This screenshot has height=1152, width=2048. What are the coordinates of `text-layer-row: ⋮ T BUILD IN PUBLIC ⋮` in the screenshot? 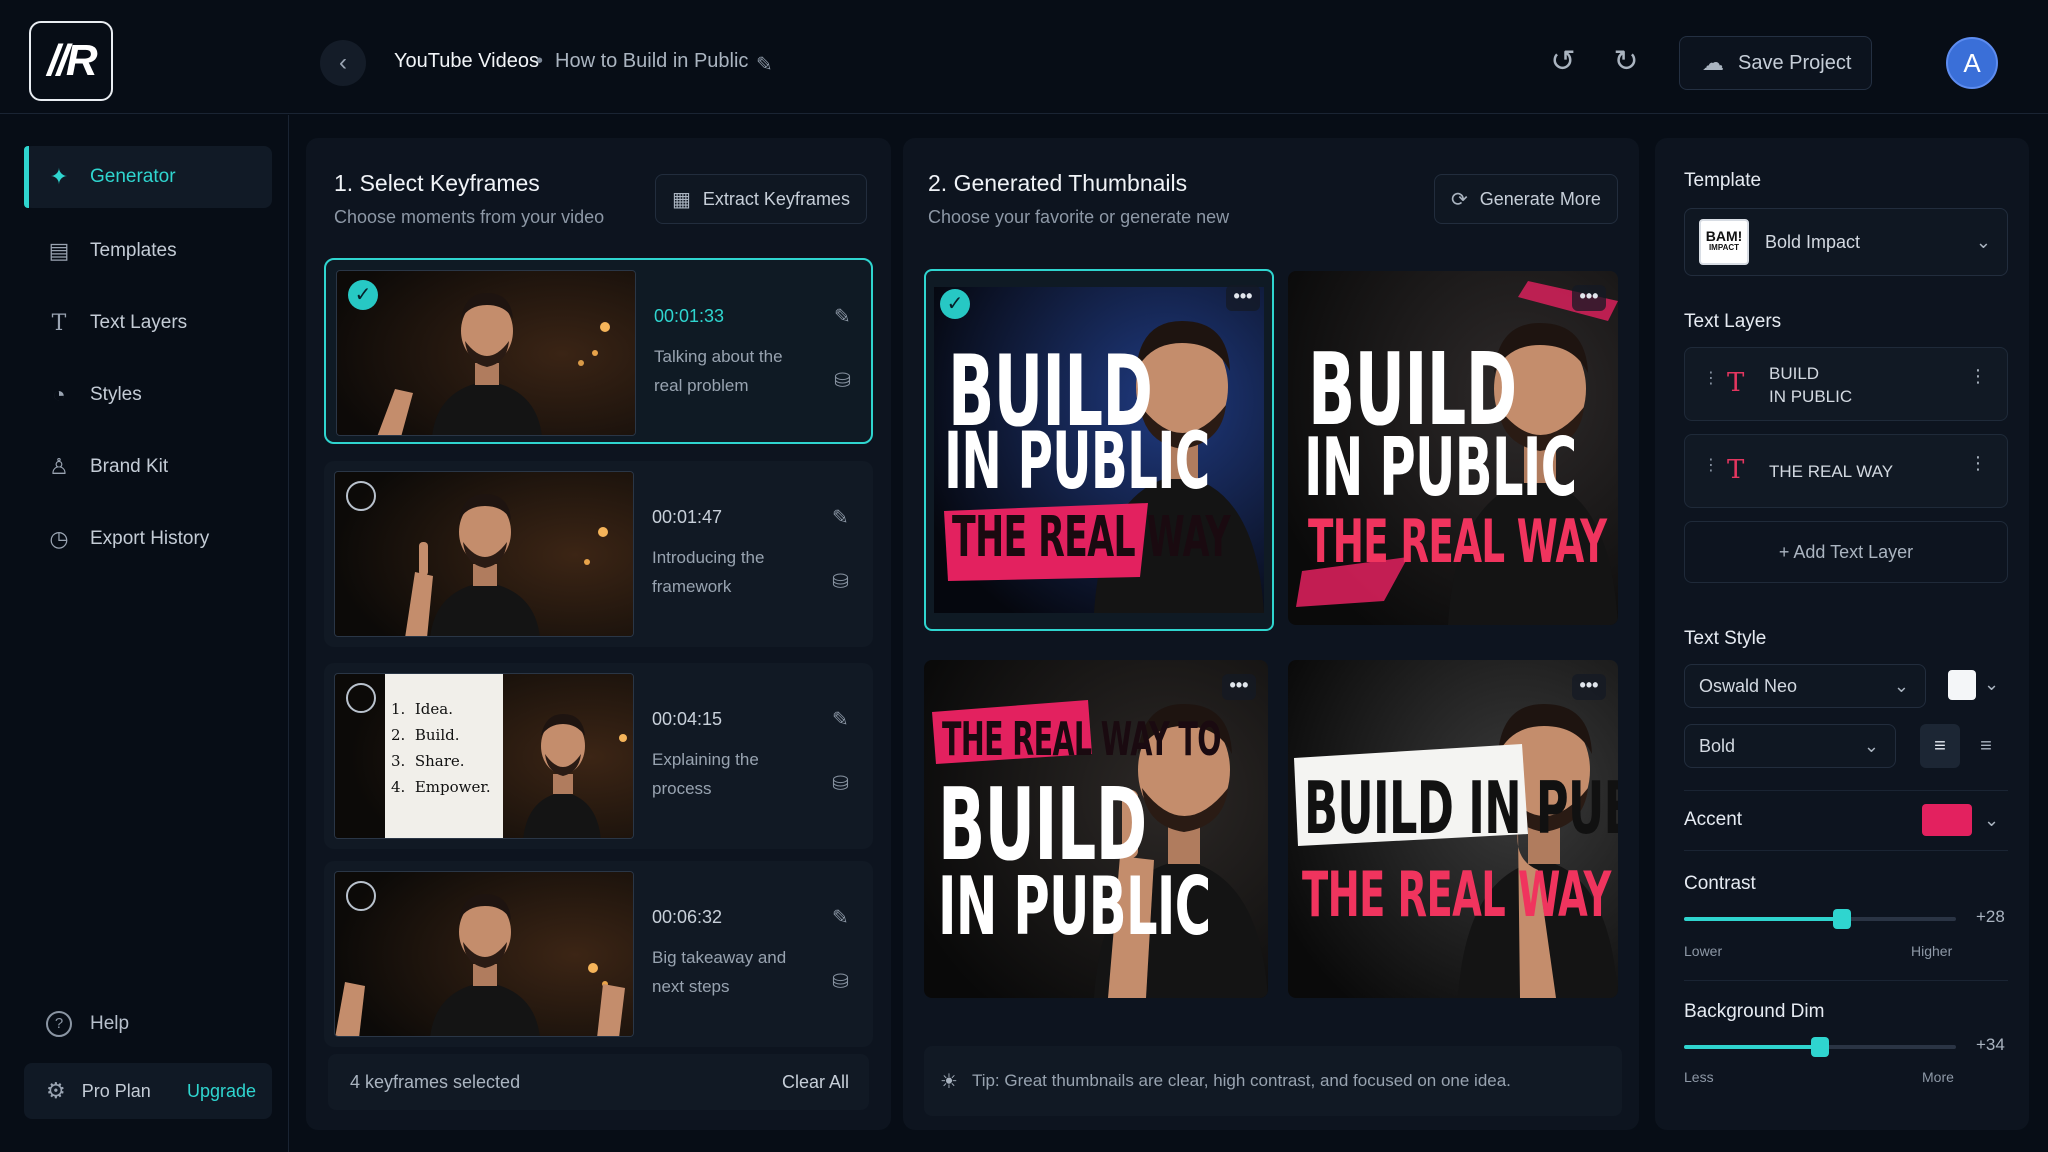 It's located at (1846, 384).